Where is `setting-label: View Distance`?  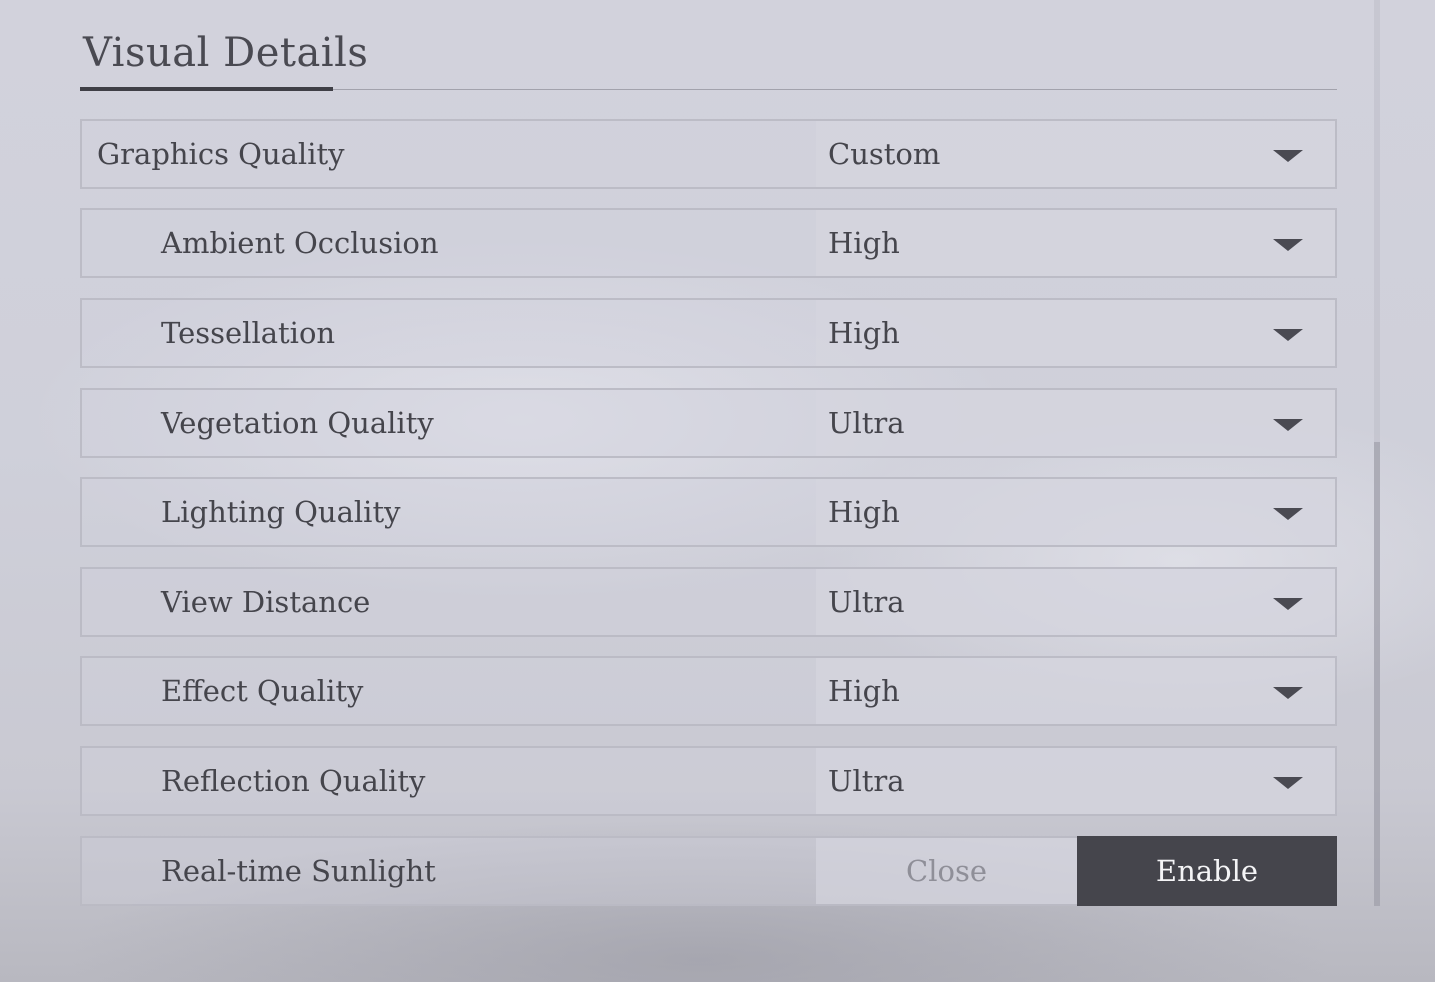 setting-label: View Distance is located at coordinates (266, 602).